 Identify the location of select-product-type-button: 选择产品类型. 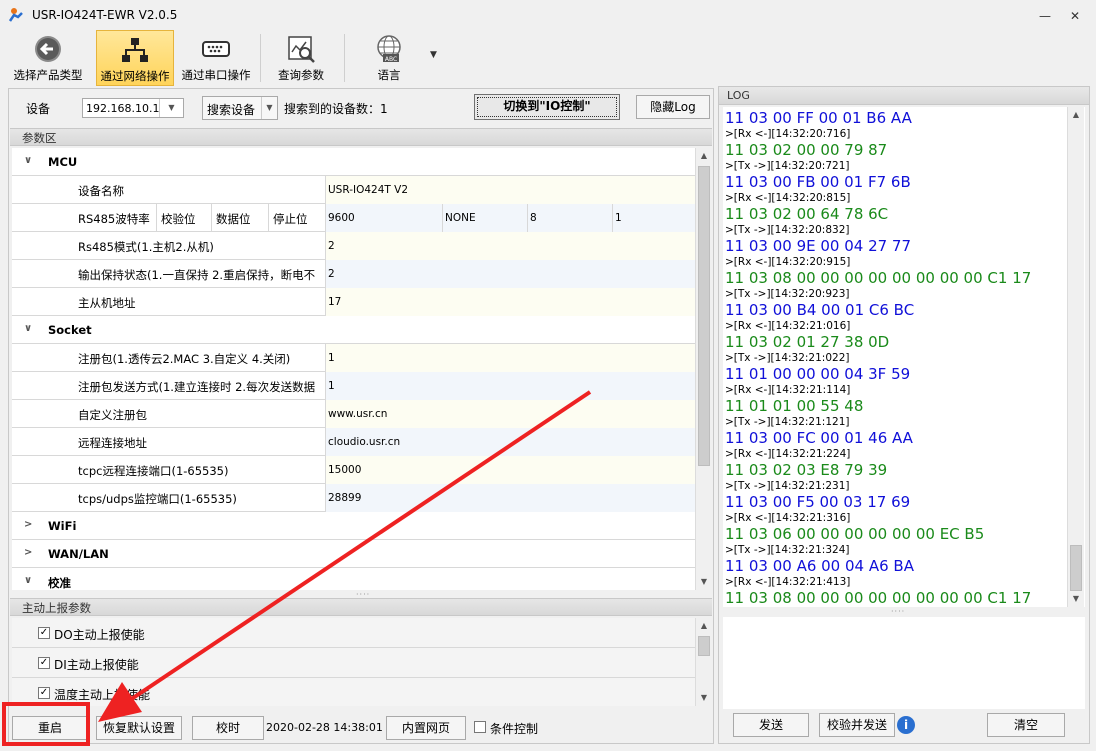
(48, 58).